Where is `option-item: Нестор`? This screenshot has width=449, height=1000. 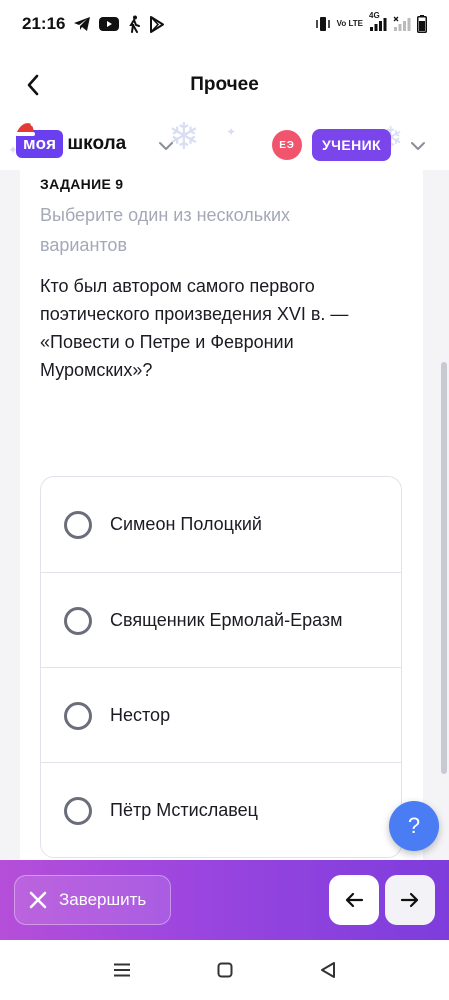
option-item: Нестор is located at coordinates (221, 715).